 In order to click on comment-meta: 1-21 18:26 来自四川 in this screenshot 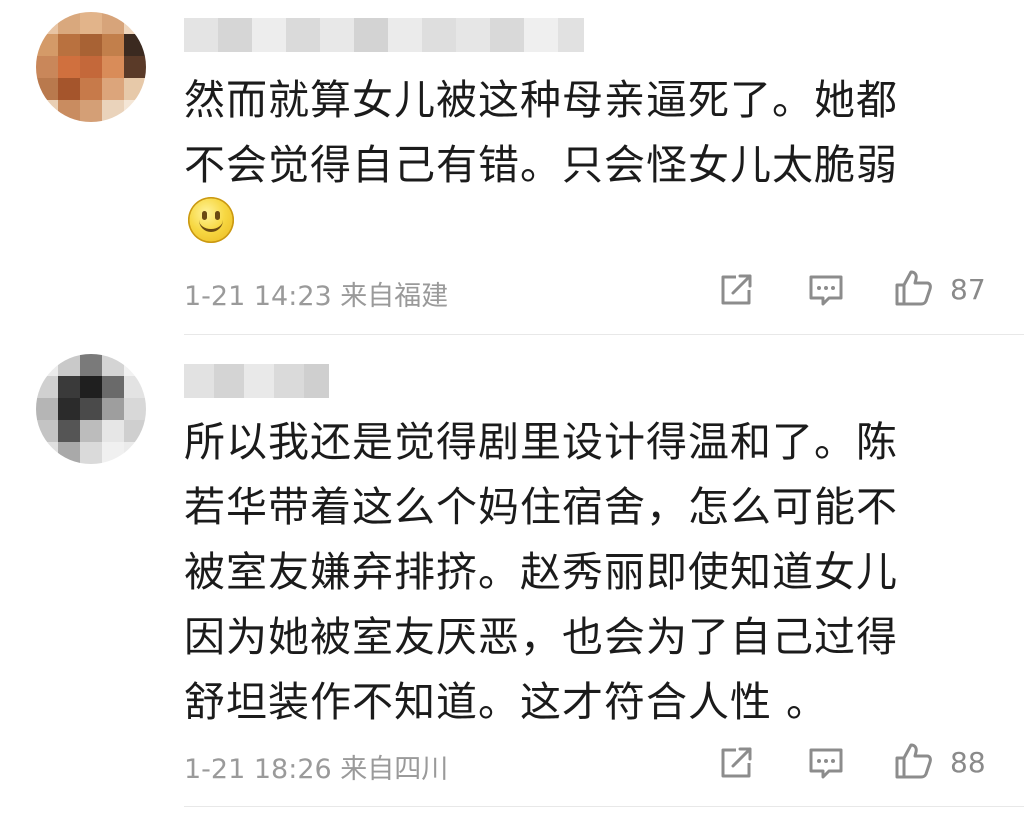, I will do `click(316, 766)`.